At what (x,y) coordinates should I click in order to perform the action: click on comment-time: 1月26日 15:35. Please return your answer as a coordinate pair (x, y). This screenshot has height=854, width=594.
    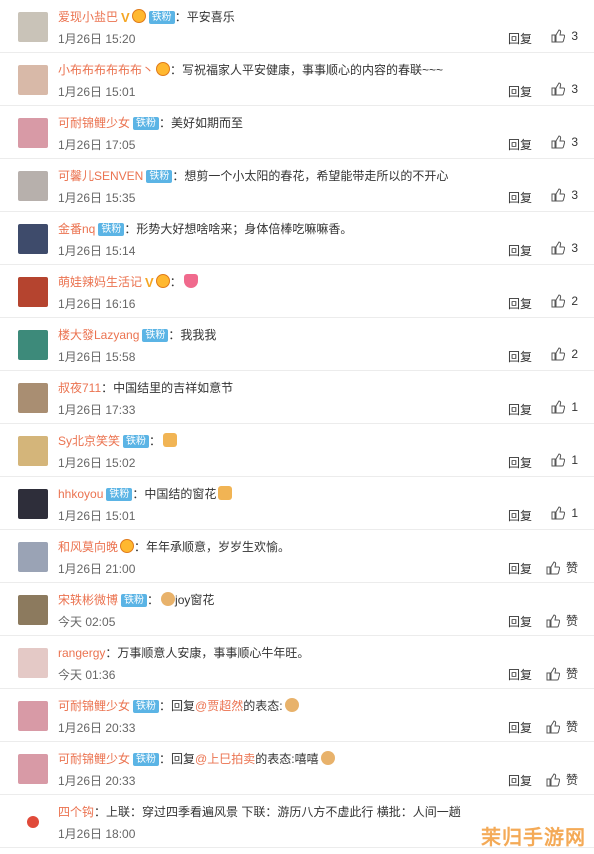
    Looking at the image, I should click on (97, 198).